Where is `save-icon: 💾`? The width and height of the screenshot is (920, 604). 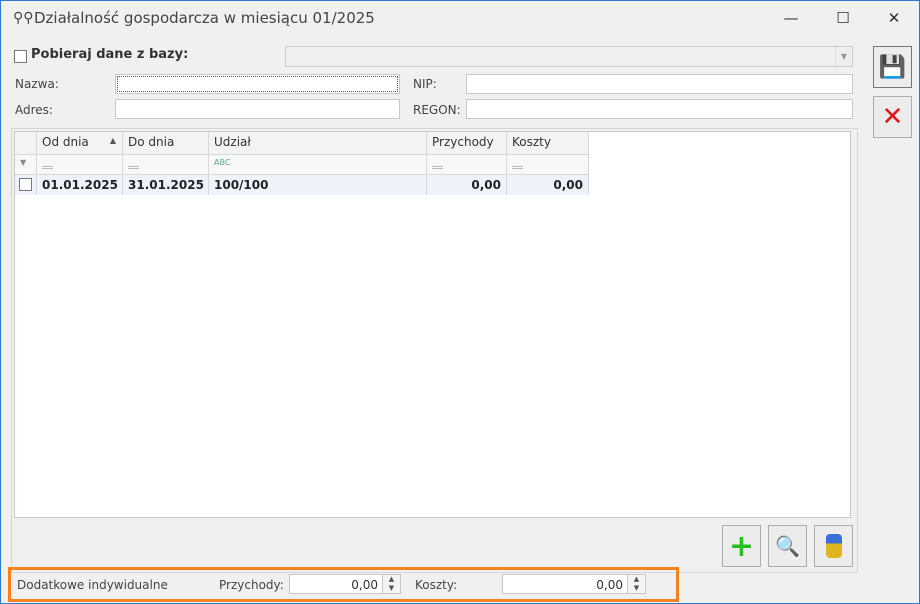
save-icon: 💾 is located at coordinates (892, 67).